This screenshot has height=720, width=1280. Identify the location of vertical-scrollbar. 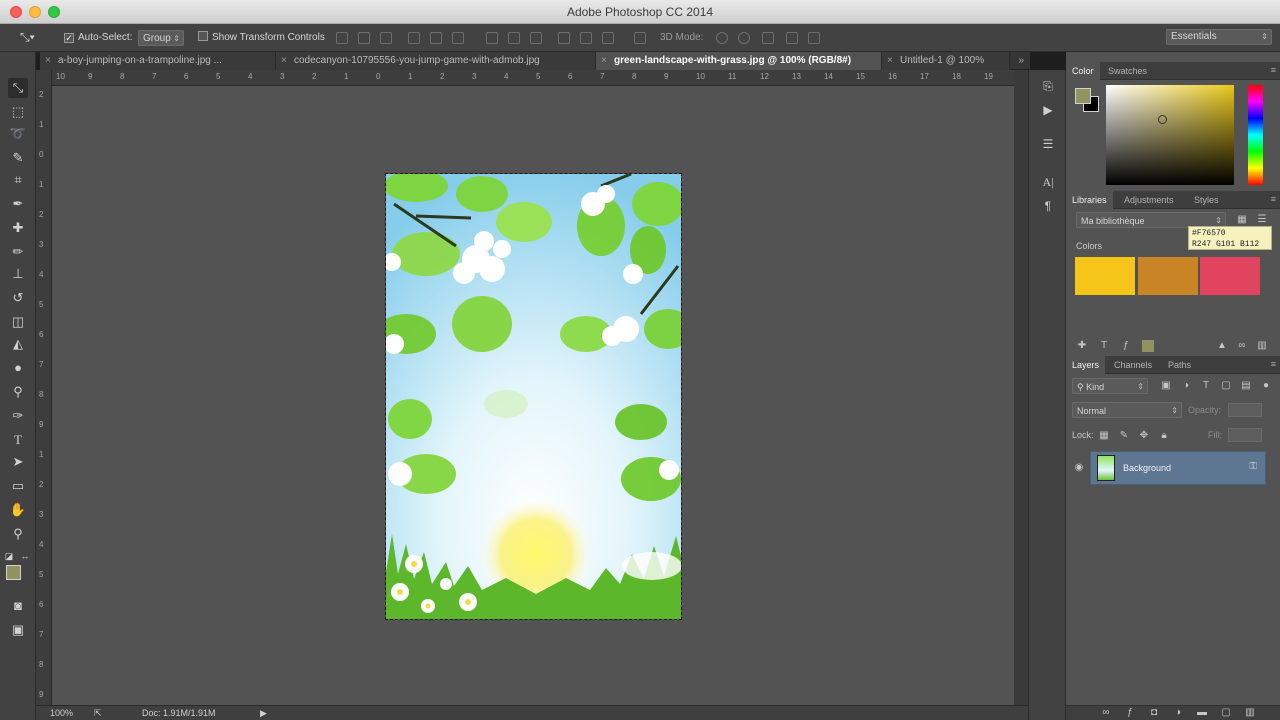
(1021, 387).